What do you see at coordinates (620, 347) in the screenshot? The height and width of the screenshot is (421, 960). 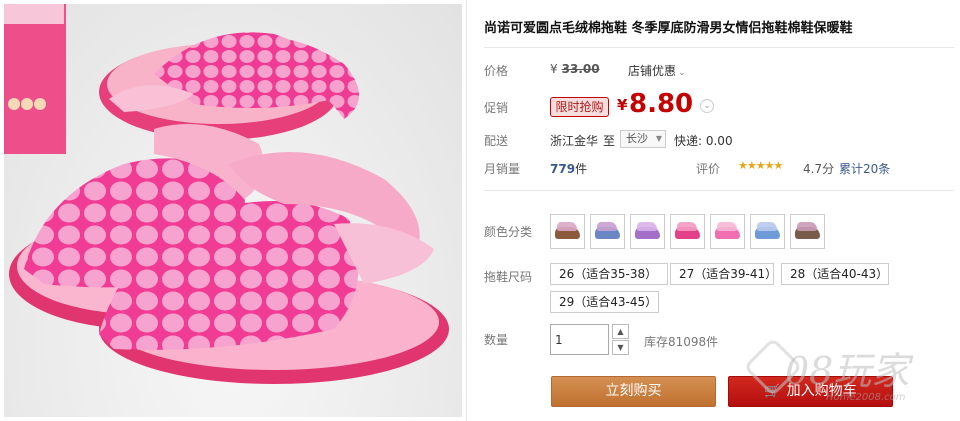 I see `quantity-decrease-button: ▼` at bounding box center [620, 347].